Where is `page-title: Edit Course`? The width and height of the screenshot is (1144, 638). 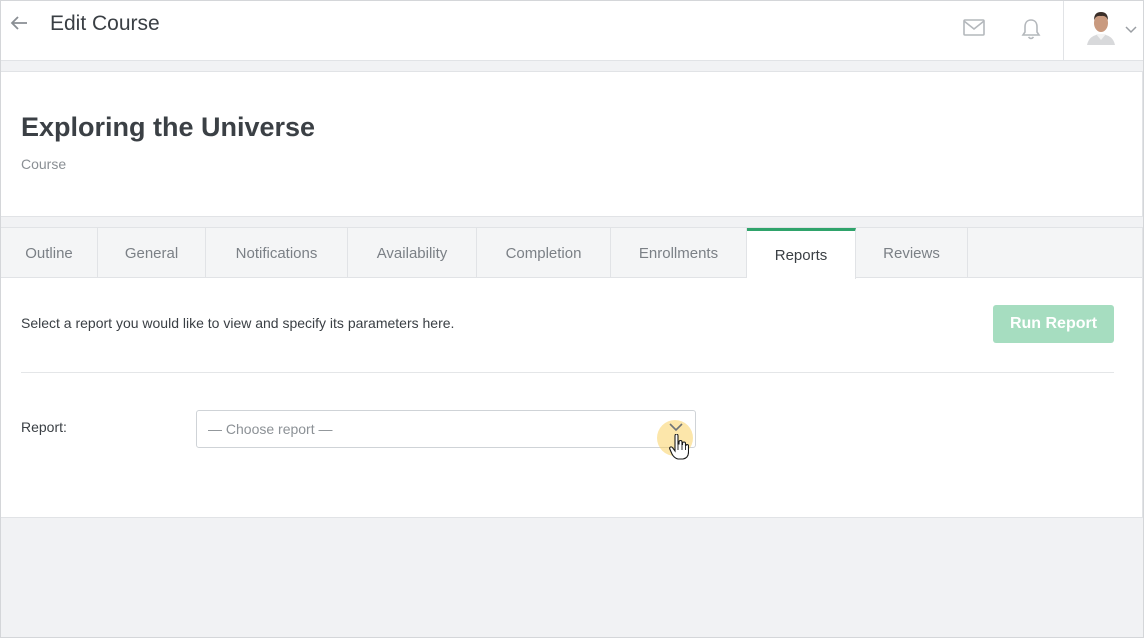
page-title: Edit Course is located at coordinates (105, 23).